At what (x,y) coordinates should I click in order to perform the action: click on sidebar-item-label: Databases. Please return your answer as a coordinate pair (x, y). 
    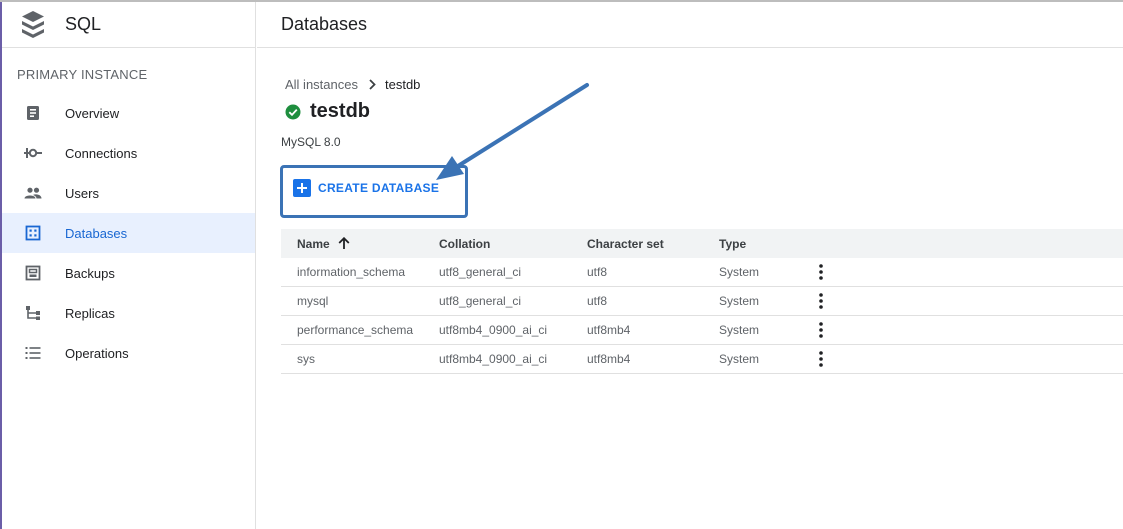
    Looking at the image, I should click on (96, 233).